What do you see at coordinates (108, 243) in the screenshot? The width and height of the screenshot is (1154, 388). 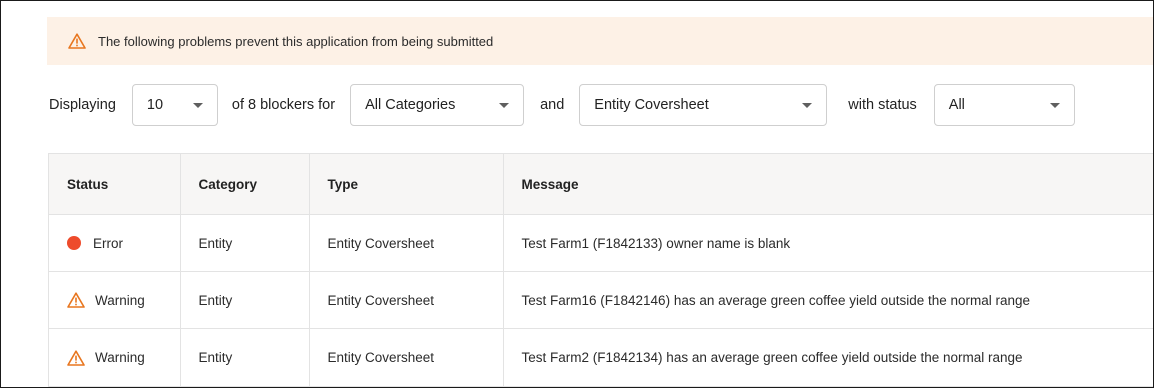 I see `status-text: Error` at bounding box center [108, 243].